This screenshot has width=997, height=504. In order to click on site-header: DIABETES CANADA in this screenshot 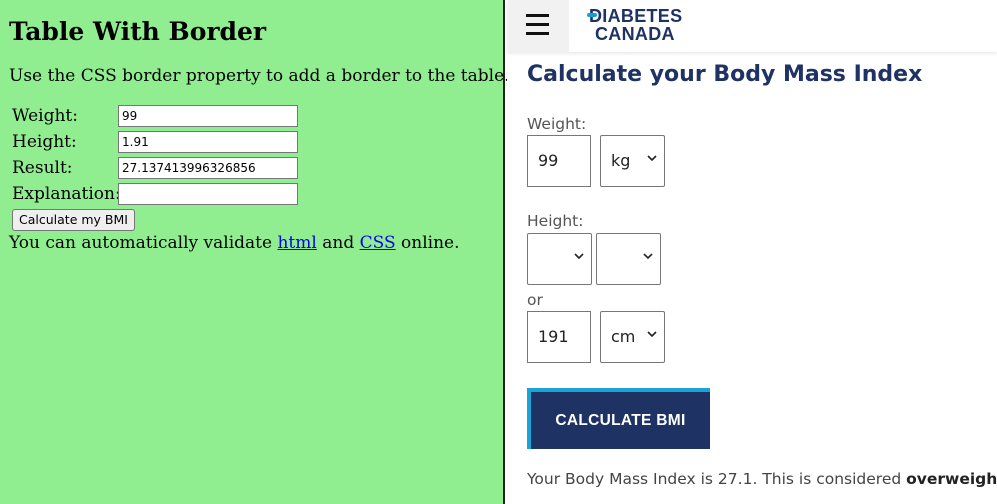, I will do `click(752, 26)`.